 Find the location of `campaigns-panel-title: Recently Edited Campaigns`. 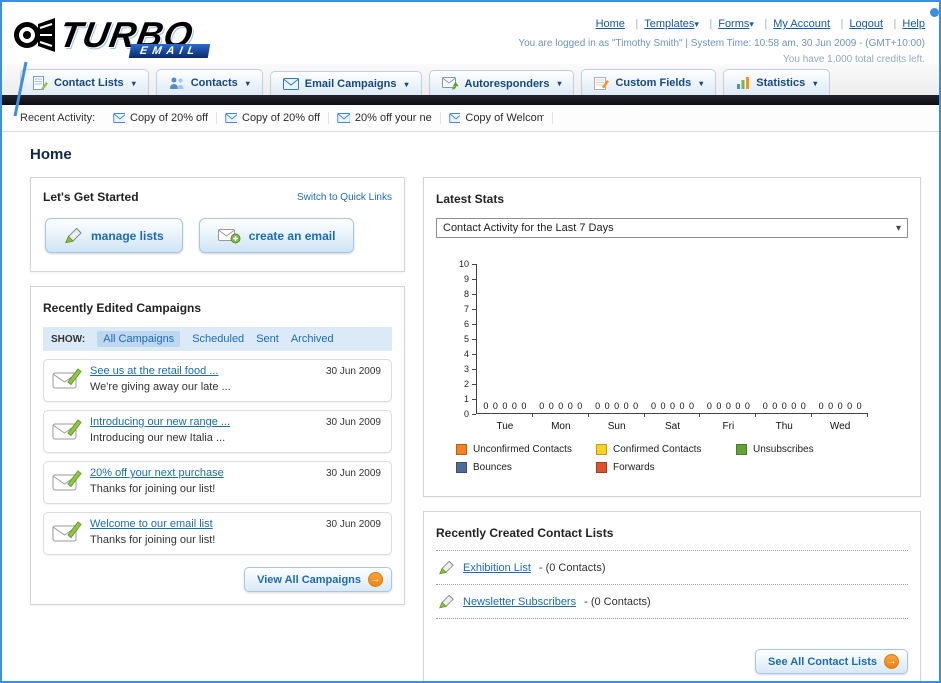

campaigns-panel-title: Recently Edited Campaigns is located at coordinates (122, 308).